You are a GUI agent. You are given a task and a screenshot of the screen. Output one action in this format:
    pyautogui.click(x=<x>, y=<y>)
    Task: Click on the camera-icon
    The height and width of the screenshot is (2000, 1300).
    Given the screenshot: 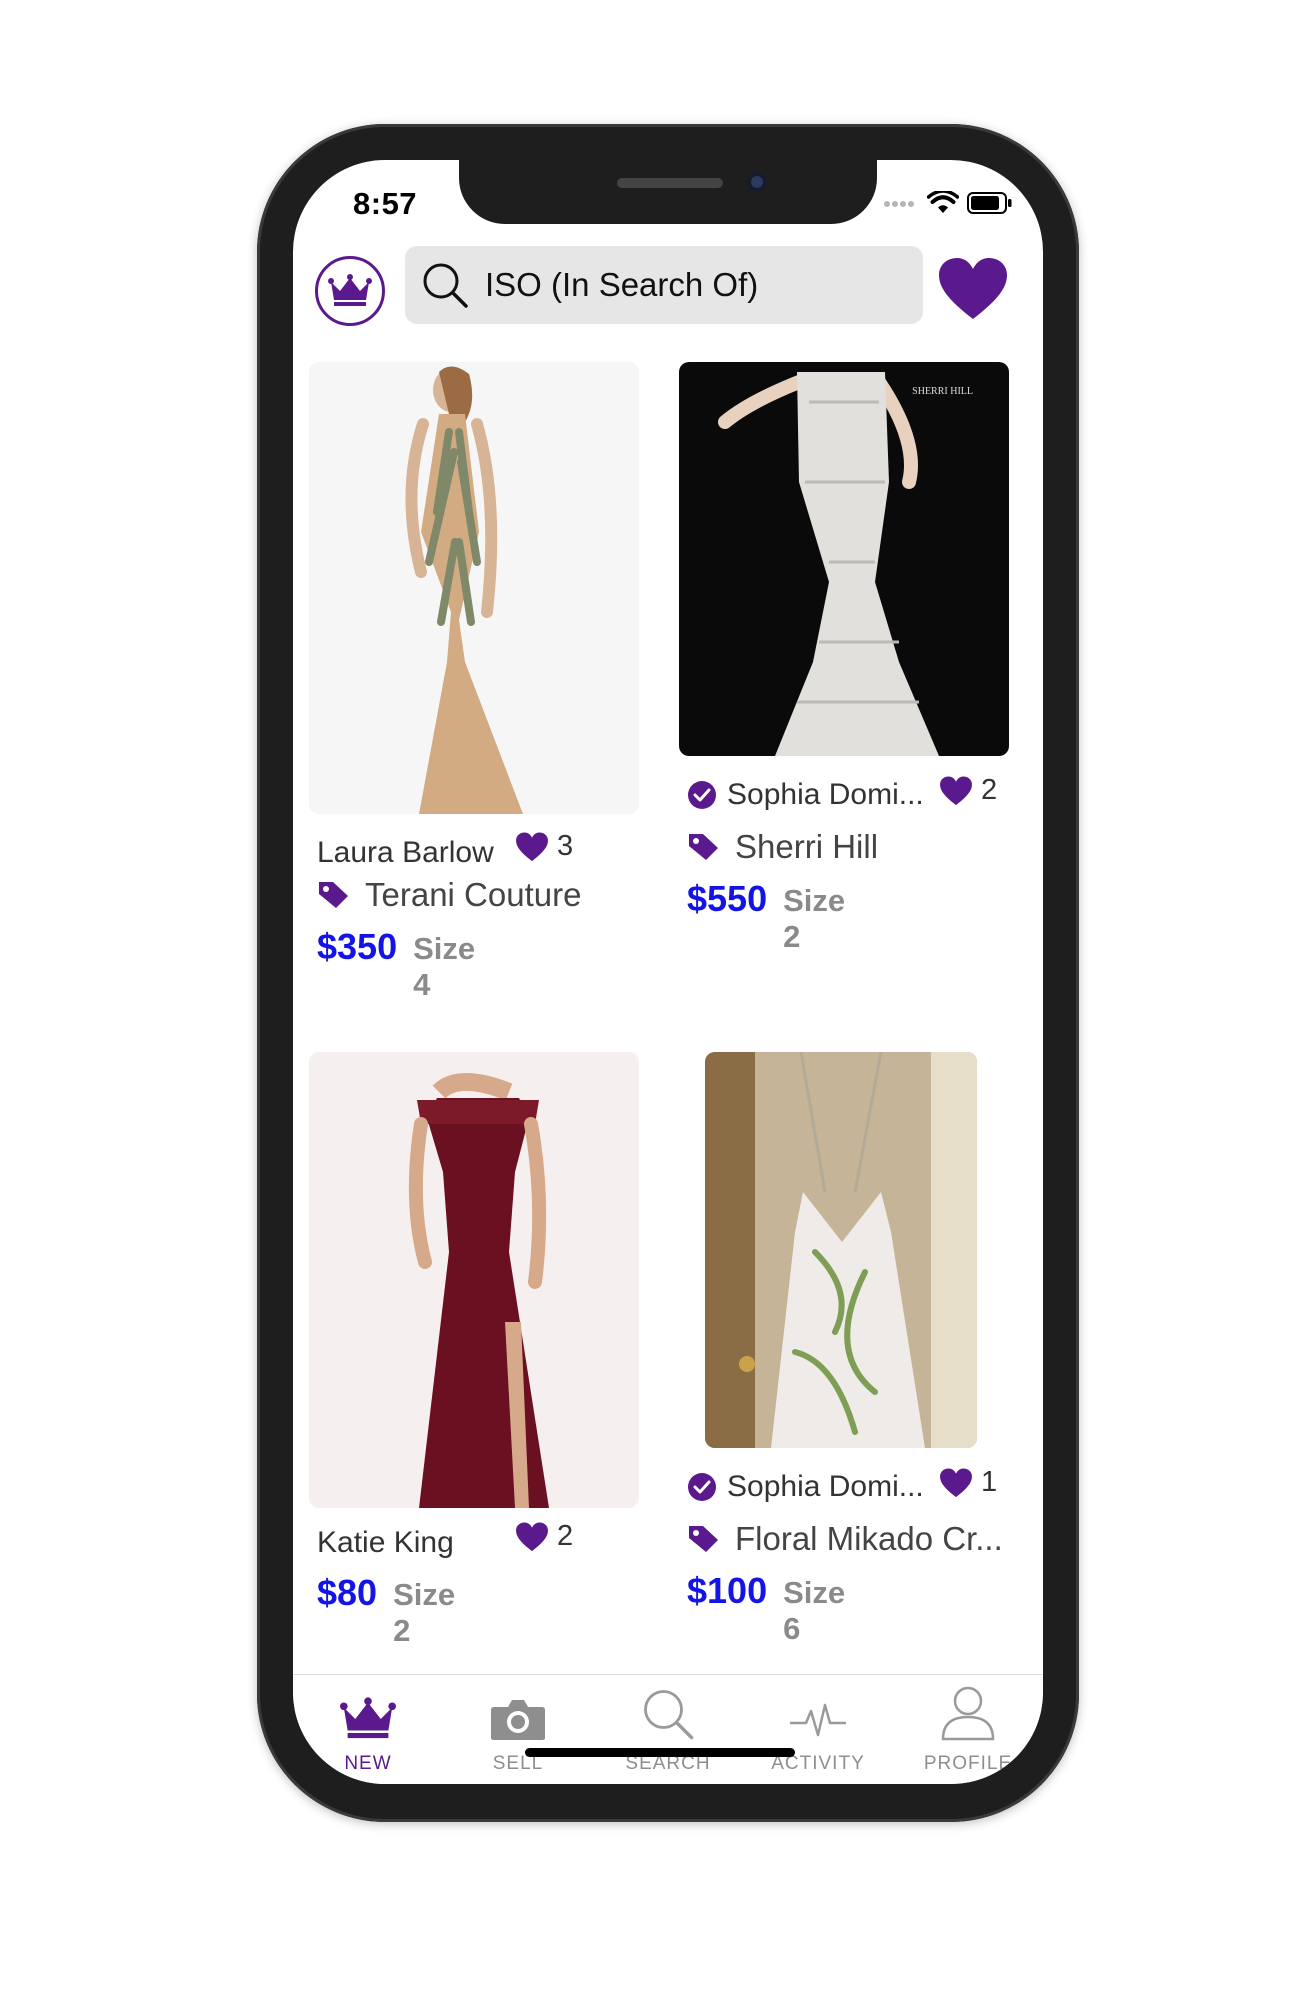 What is the action you would take?
    pyautogui.click(x=518, y=1720)
    